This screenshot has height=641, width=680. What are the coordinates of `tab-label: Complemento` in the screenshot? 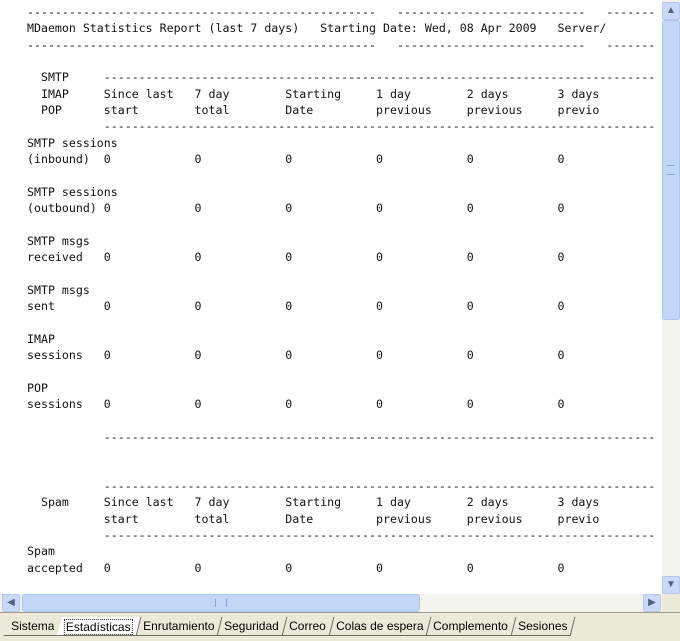 It's located at (471, 626).